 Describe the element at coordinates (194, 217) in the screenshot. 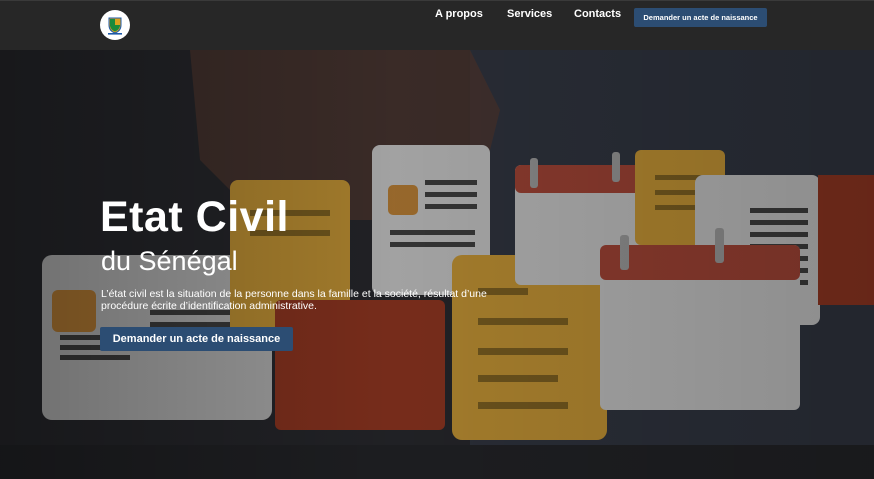

I see `hero-title: Etat Civil` at that location.